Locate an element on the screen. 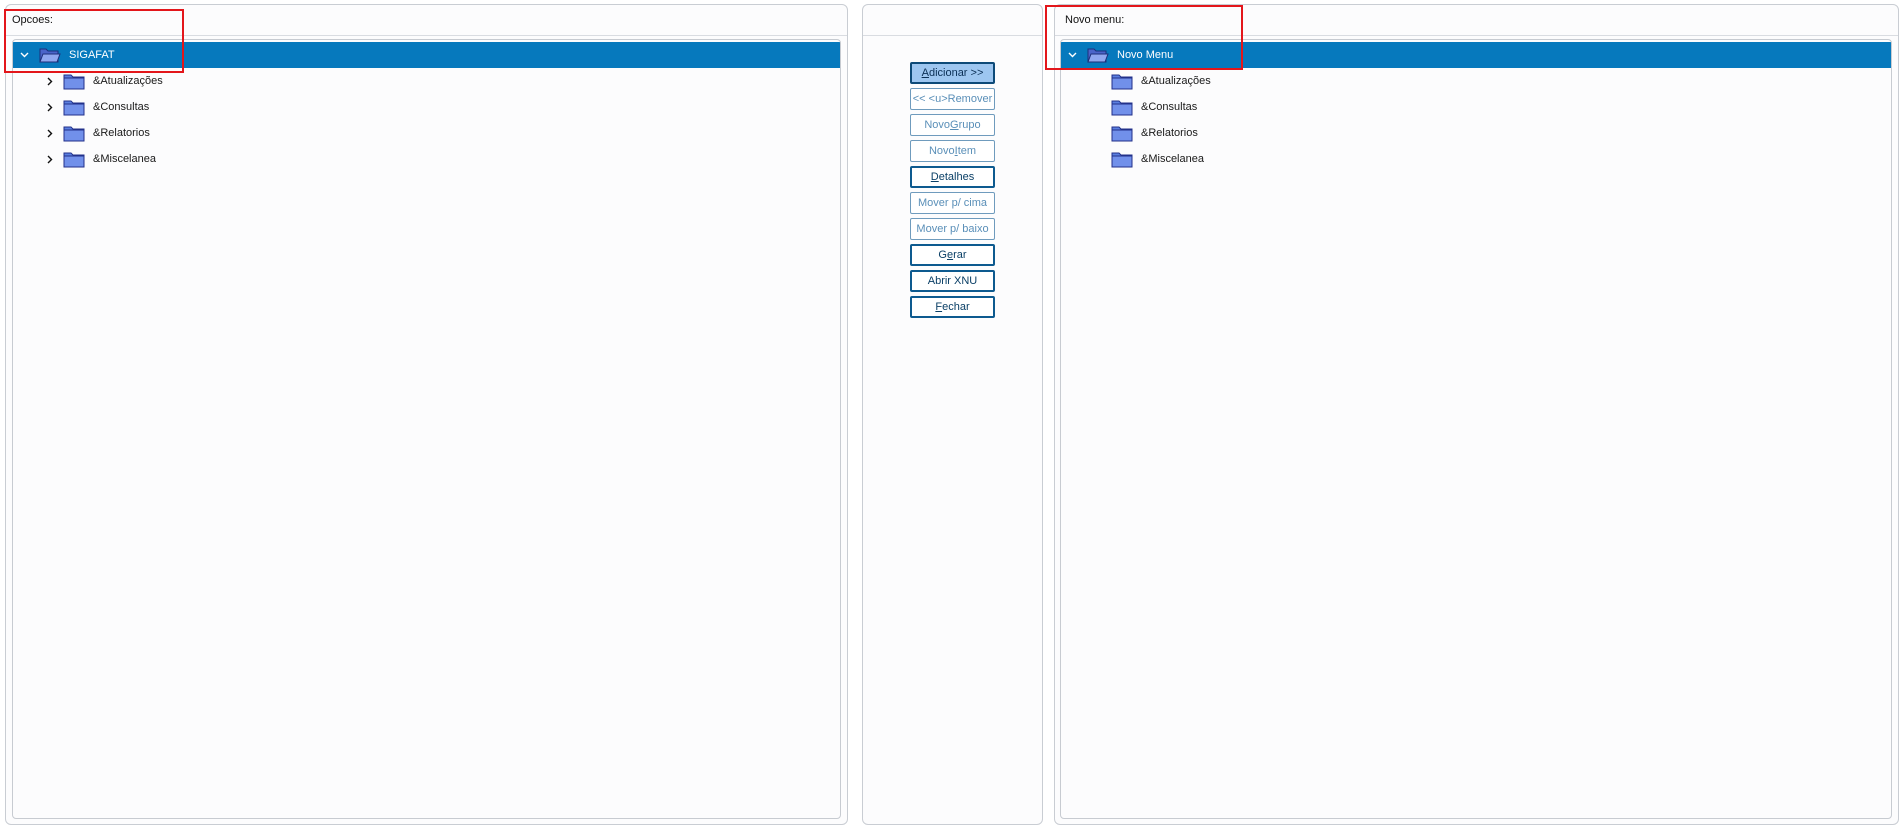 Image resolution: width=1904 pixels, height=830 pixels. new-menu-header: Novo menu: is located at coordinates (1476, 20).